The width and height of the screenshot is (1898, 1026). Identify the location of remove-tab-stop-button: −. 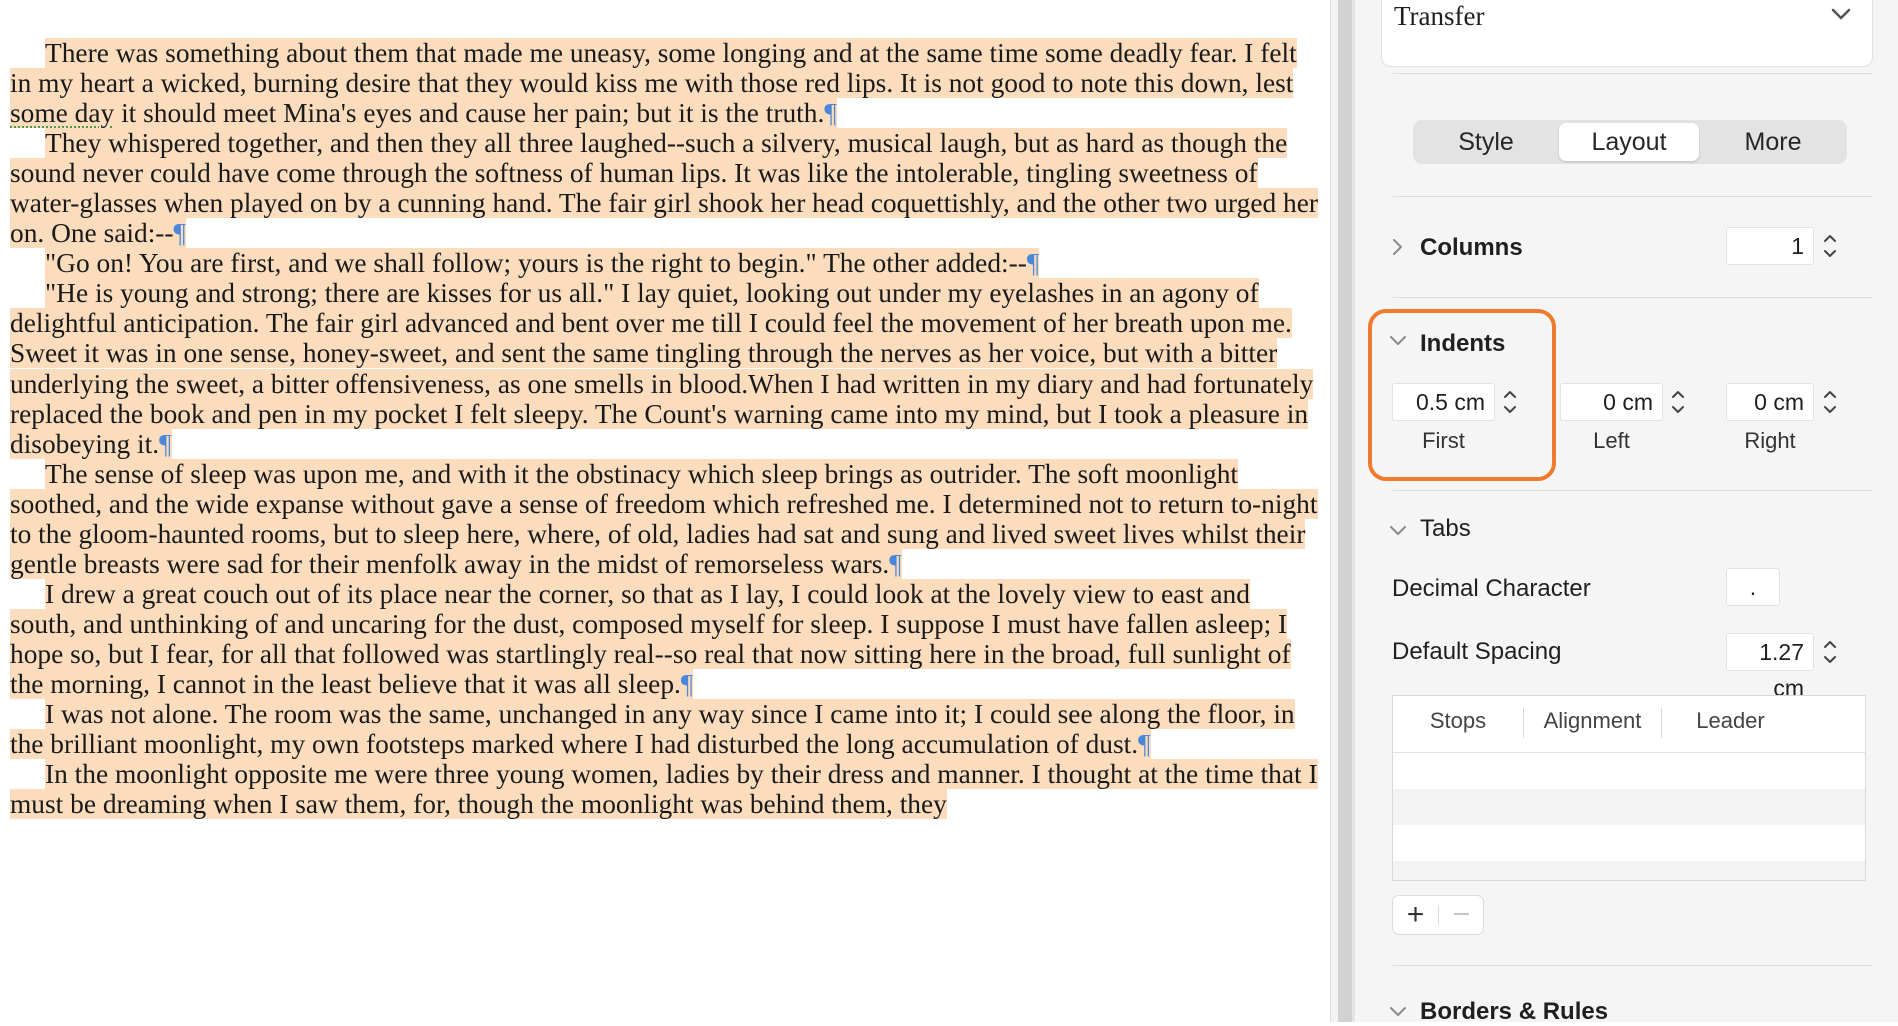
(1461, 915).